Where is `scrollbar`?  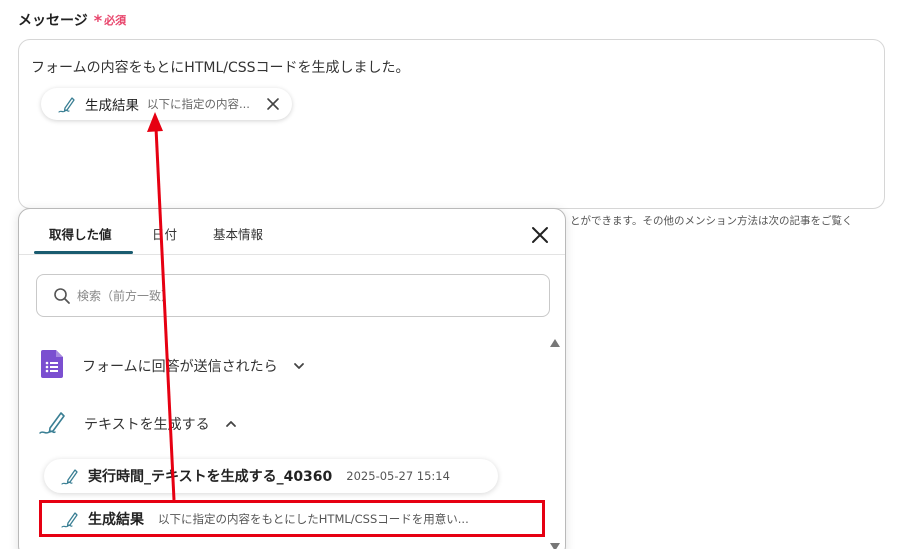 scrollbar is located at coordinates (554, 444).